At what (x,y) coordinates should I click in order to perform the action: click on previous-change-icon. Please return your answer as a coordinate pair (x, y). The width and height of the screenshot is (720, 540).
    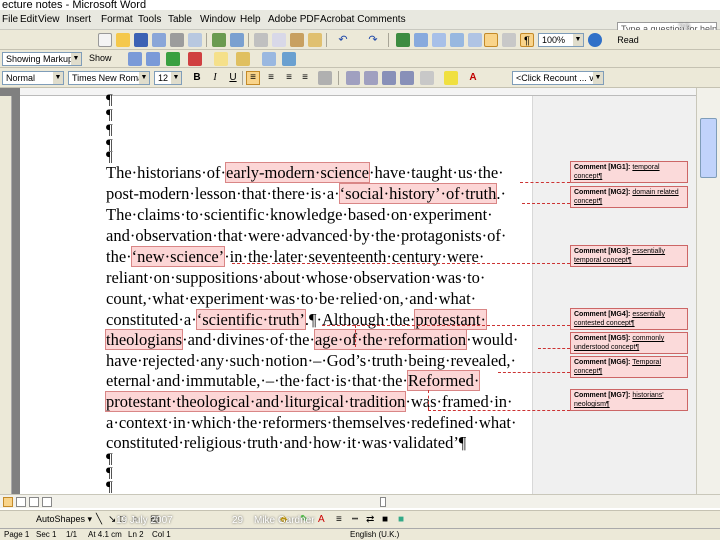
    Looking at the image, I should click on (135, 59).